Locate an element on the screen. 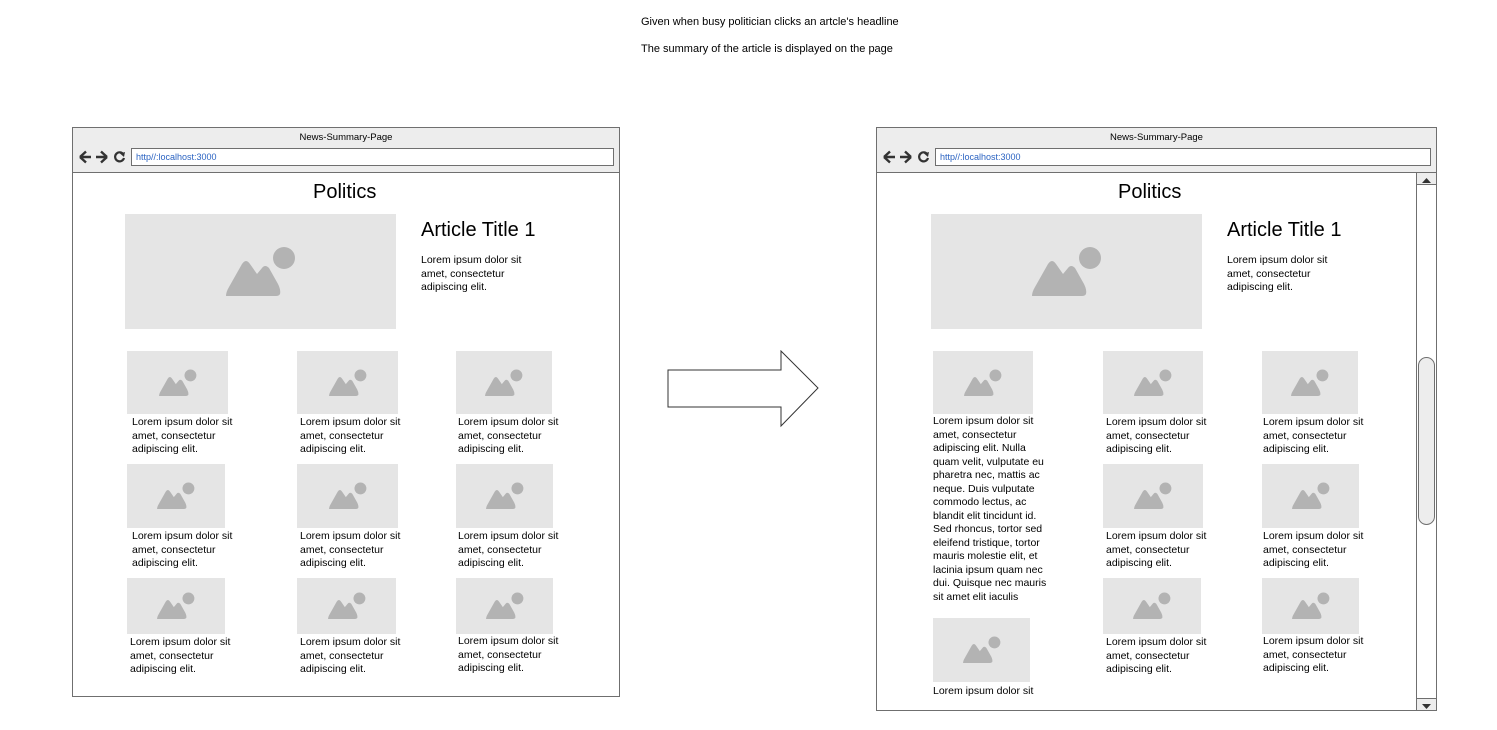  vertical-scrollbar is located at coordinates (1426, 441).